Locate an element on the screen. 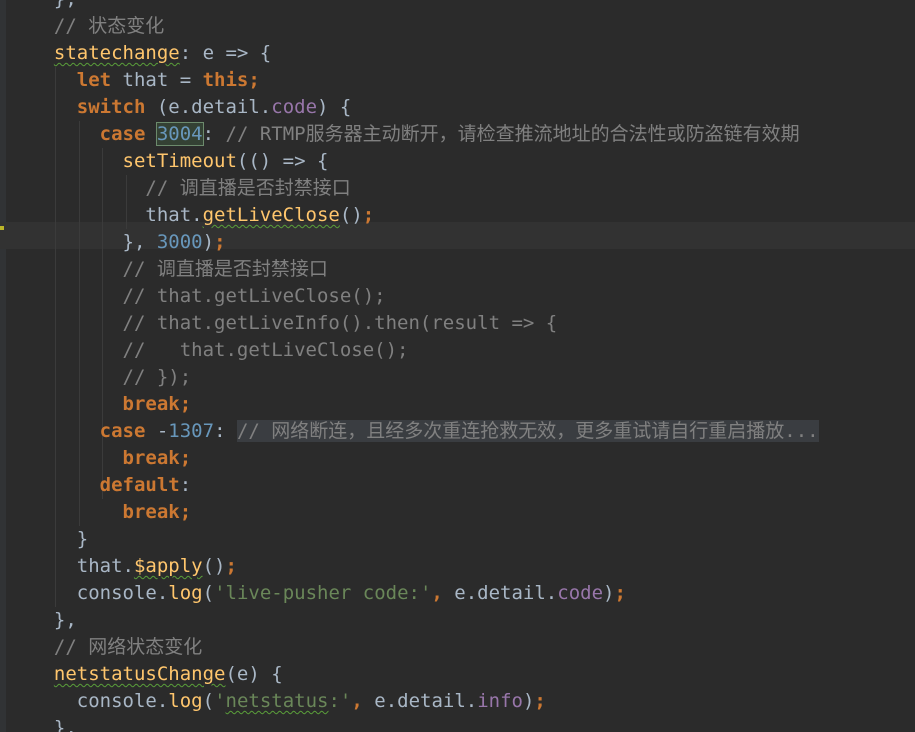 The height and width of the screenshot is (732, 915). code-token: log is located at coordinates (185, 701).